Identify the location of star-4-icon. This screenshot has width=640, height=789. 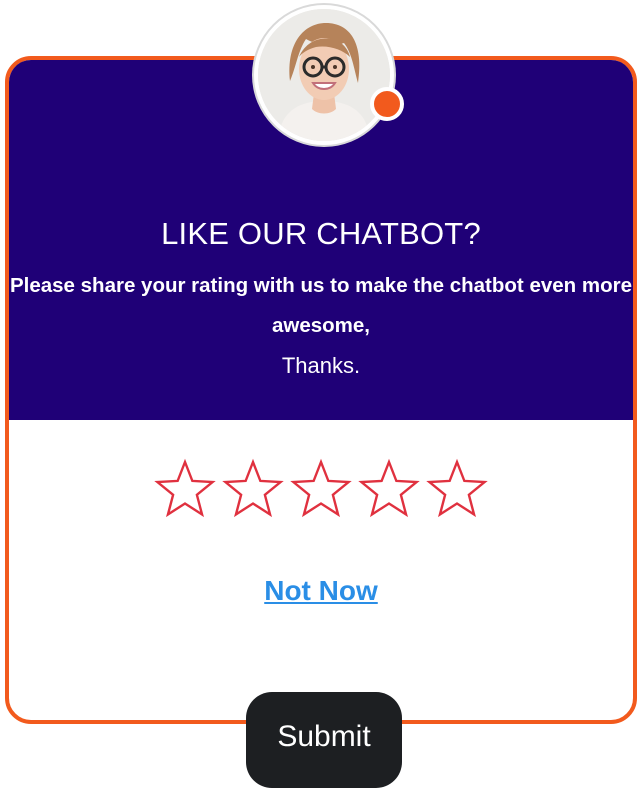
(389, 489).